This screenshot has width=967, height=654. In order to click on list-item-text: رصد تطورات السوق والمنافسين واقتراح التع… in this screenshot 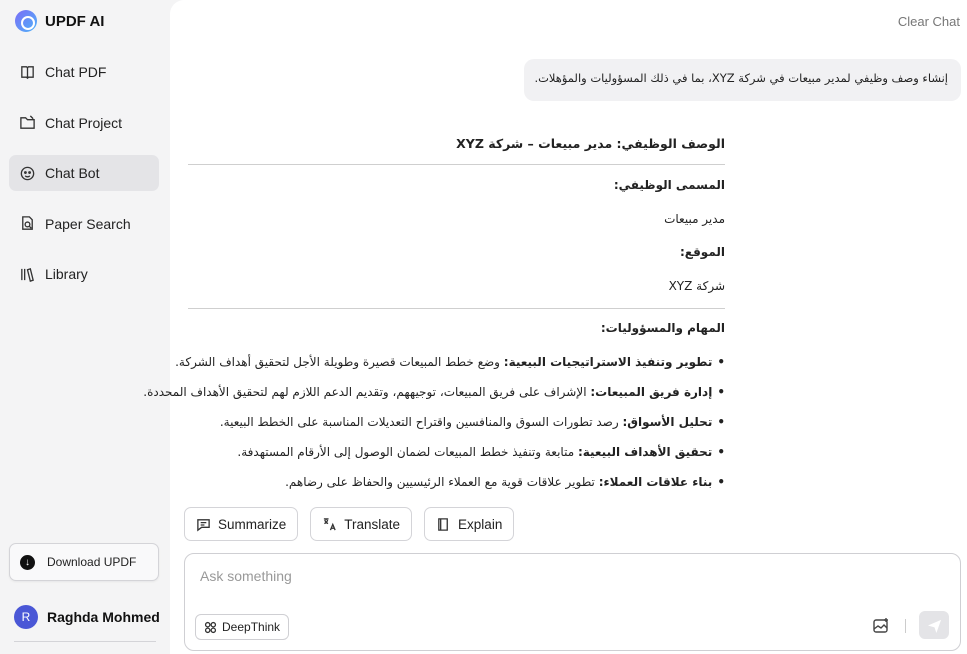, I will do `click(421, 422)`.